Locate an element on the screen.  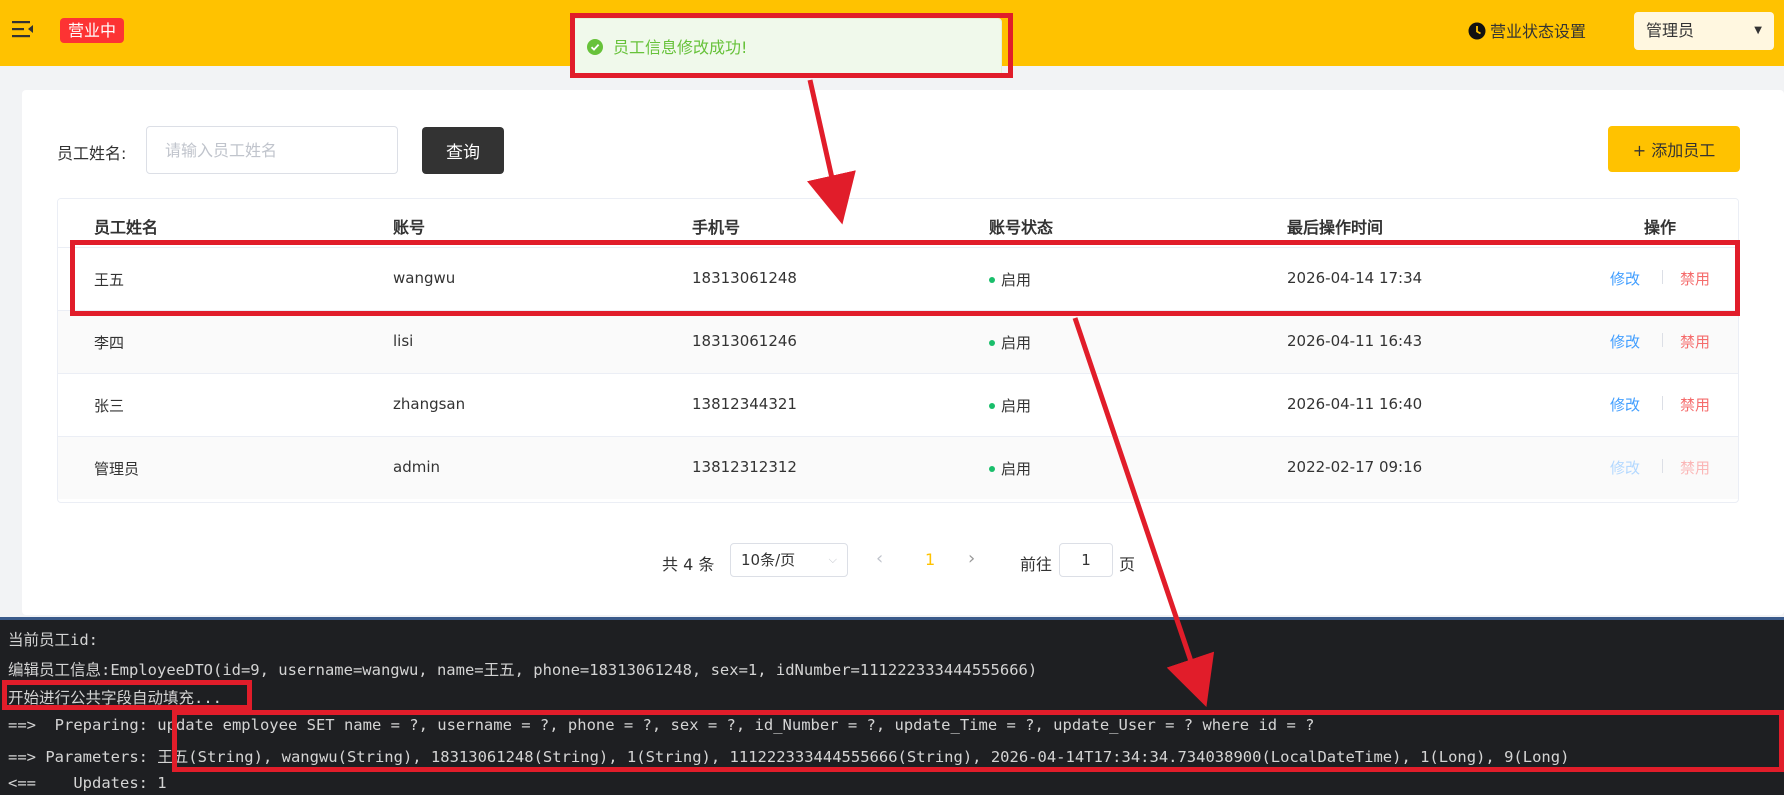
table-header: 员工姓名 账号 手机号 账号状态 最后操作时间 操作 is located at coordinates (898, 223).